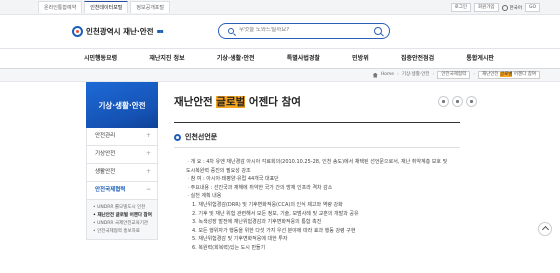 The image size is (560, 273). I want to click on sidebar-item-label: 안전국제협력, so click(110, 190).